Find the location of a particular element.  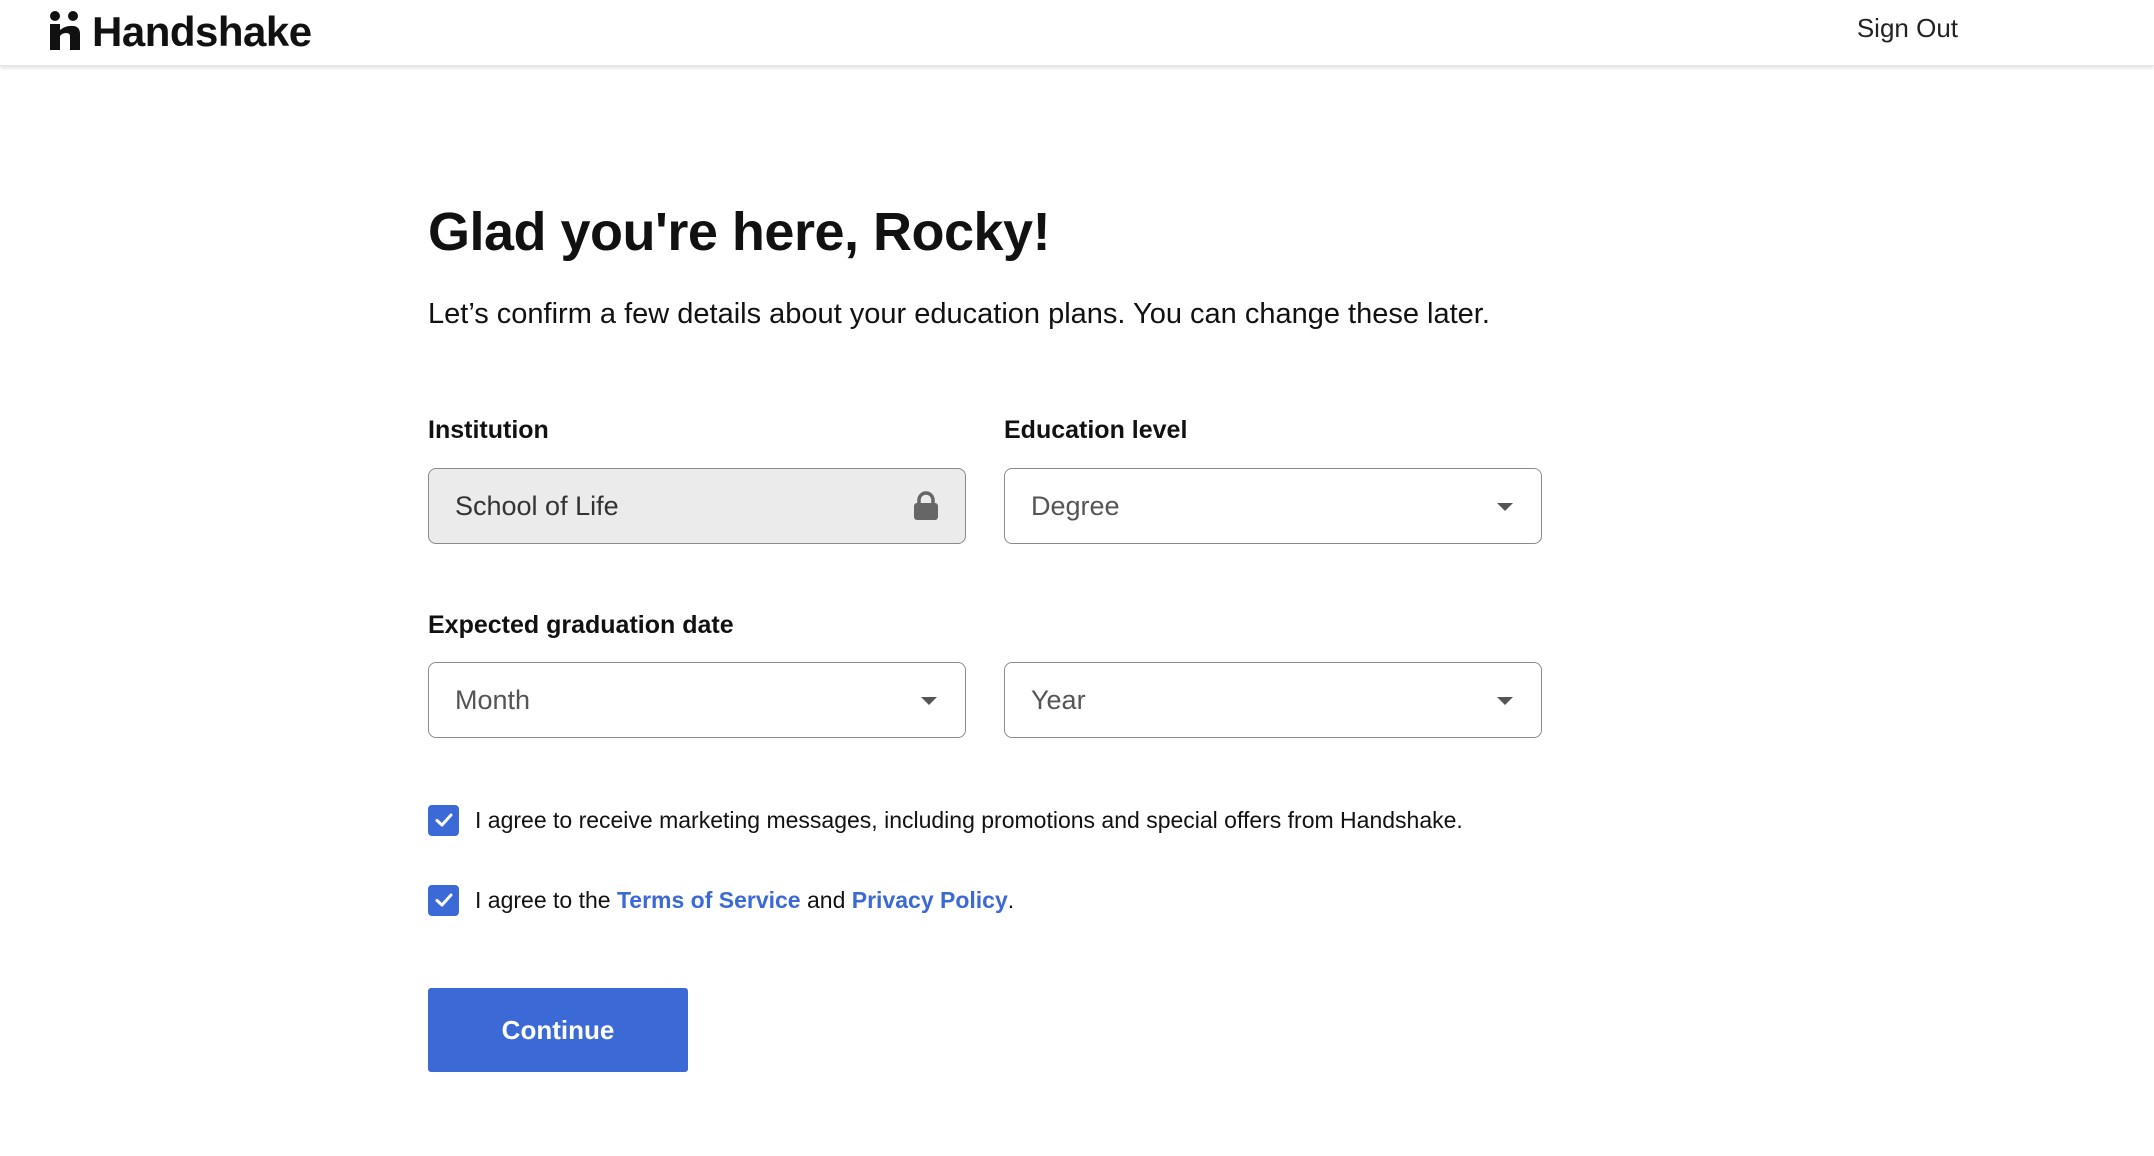

education-labels-row: Institution Education level is located at coordinates (985, 430).